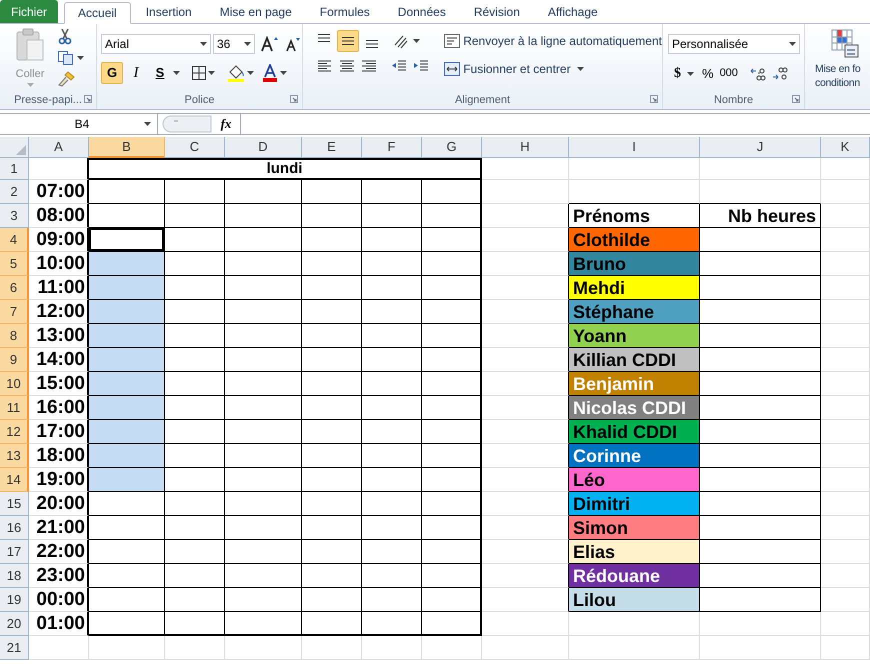 This screenshot has width=870, height=664. What do you see at coordinates (263, 147) in the screenshot?
I see `column-header: D` at bounding box center [263, 147].